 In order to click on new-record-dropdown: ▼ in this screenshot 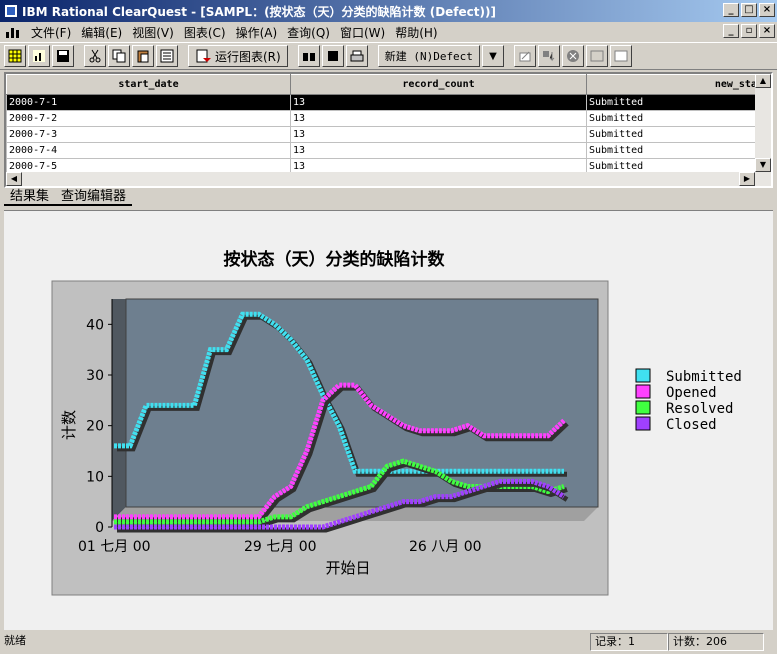, I will do `click(492, 56)`.